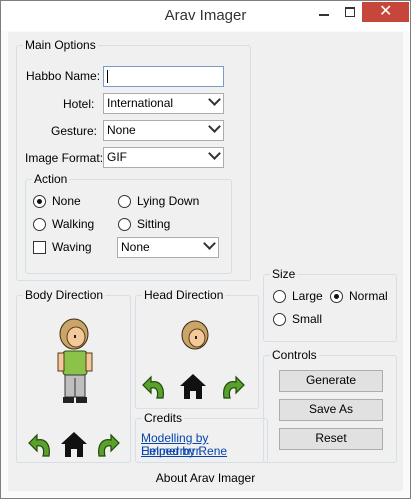  Describe the element at coordinates (39, 247) in the screenshot. I see `waving-checkbox` at that location.